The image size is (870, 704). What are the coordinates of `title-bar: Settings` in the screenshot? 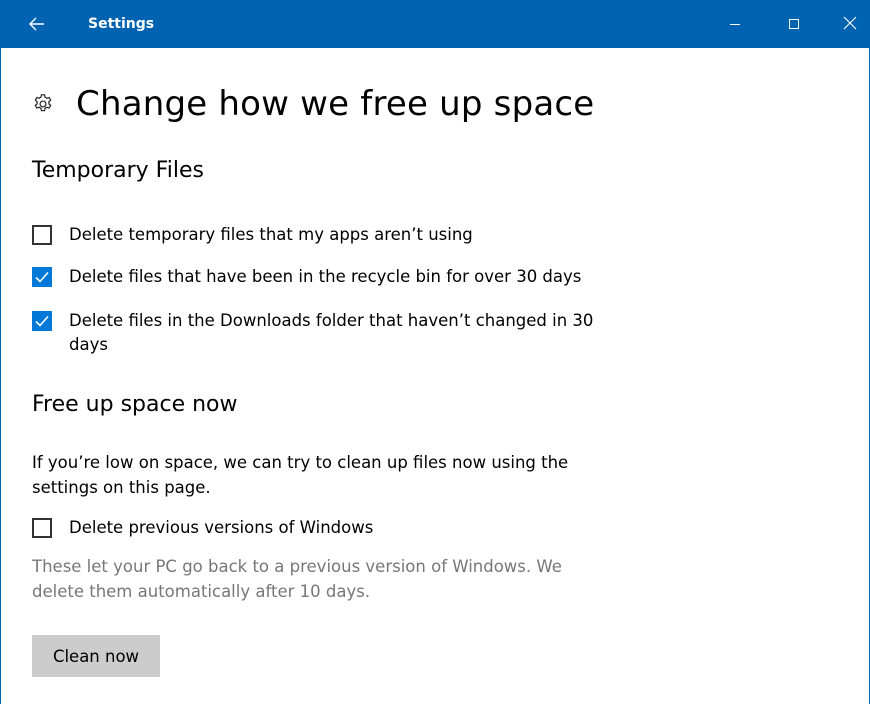 It's located at (435, 24).